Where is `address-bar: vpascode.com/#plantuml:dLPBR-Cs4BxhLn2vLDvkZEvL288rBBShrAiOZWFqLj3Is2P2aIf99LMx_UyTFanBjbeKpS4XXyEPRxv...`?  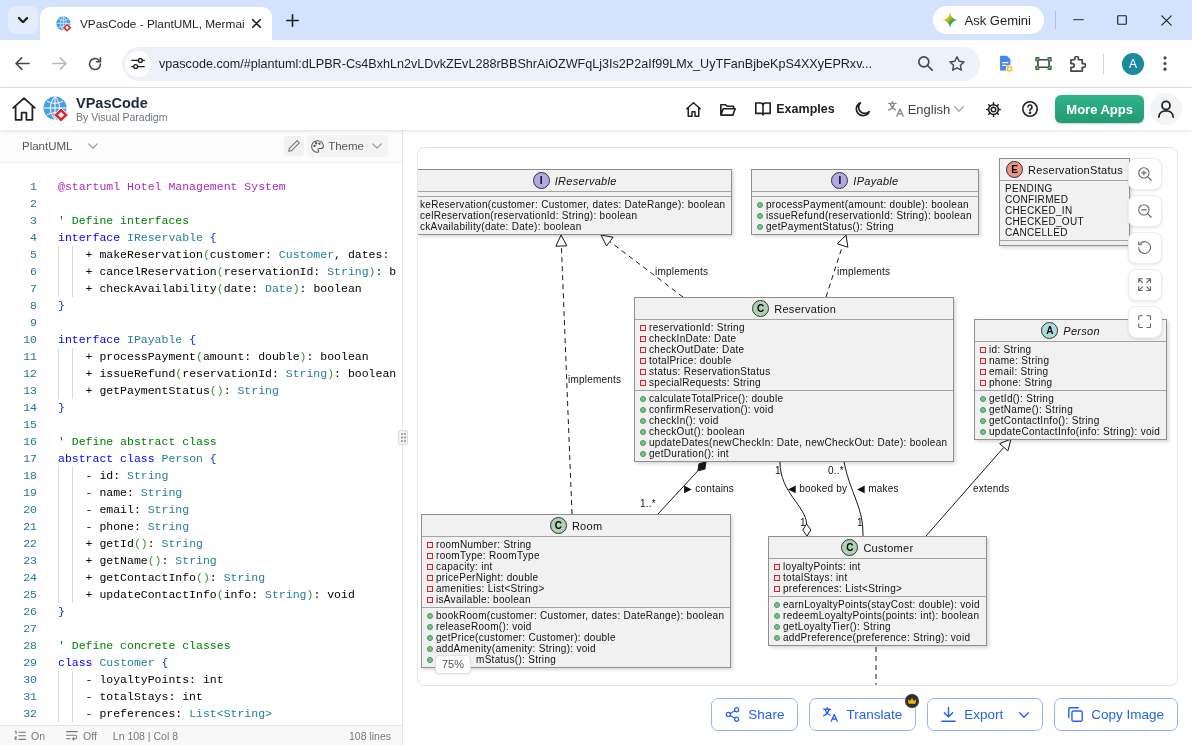
address-bar: vpascode.com/#plantuml:dLPBR-Cs4BxhLn2vLDvkZEvL288rBBShrAiOZWFqLj3Is2P2aIf99LMx_UyTFanBjbeKpS4XXyEPRxv... is located at coordinates (551, 63).